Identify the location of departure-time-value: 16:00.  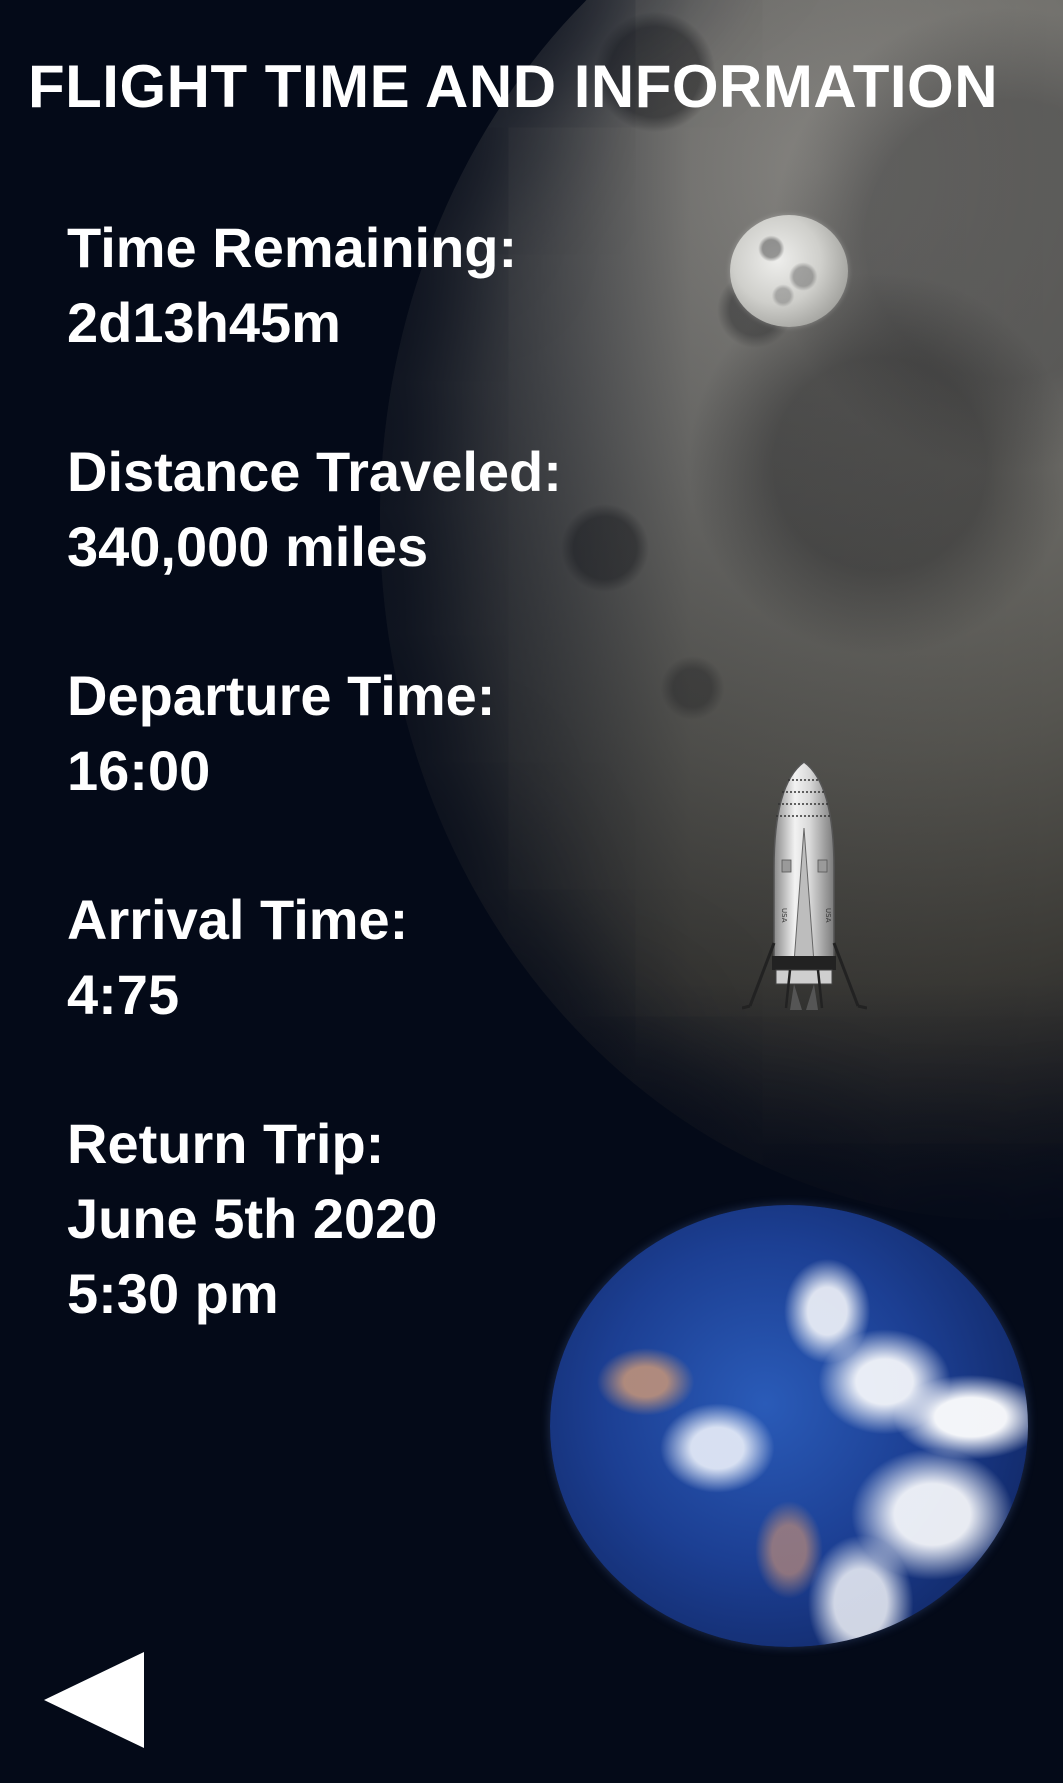
(139, 770).